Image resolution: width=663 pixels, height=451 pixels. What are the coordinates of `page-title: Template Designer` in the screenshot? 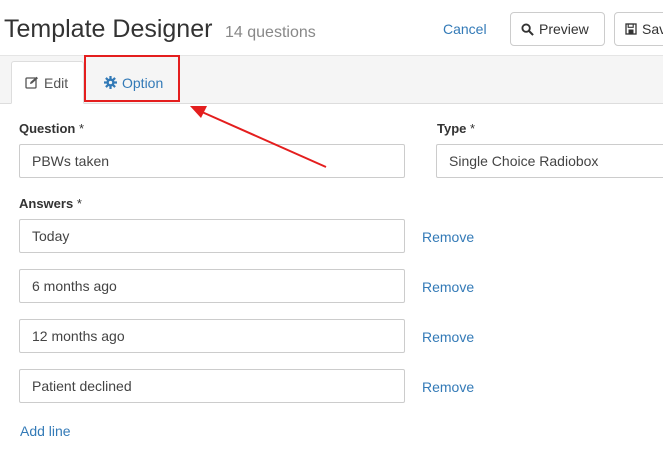 It's located at (108, 29).